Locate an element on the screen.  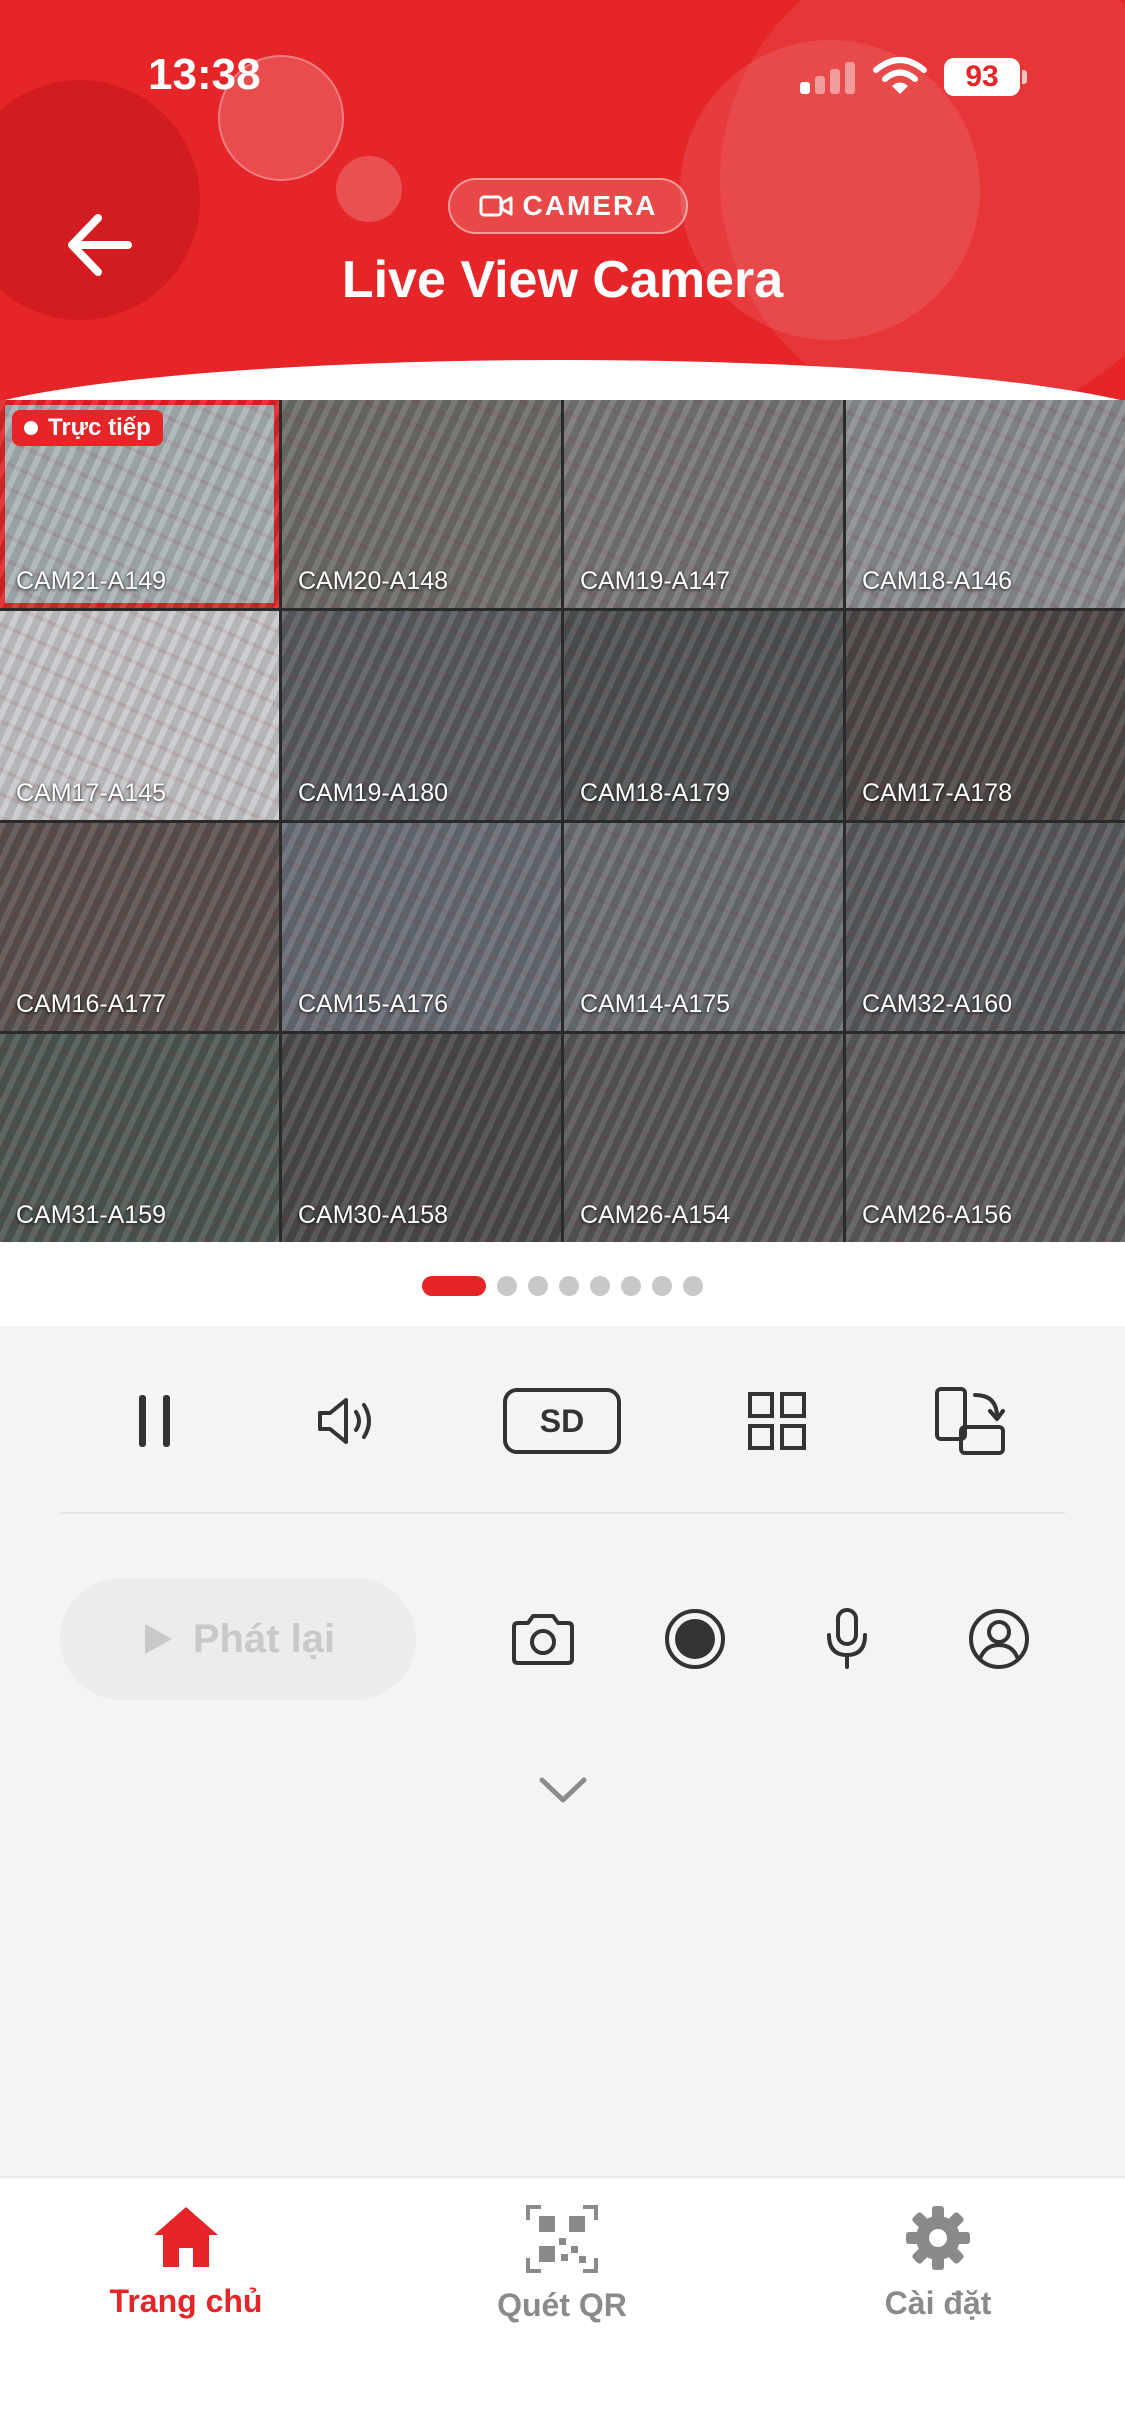
profile-button is located at coordinates (999, 1639).